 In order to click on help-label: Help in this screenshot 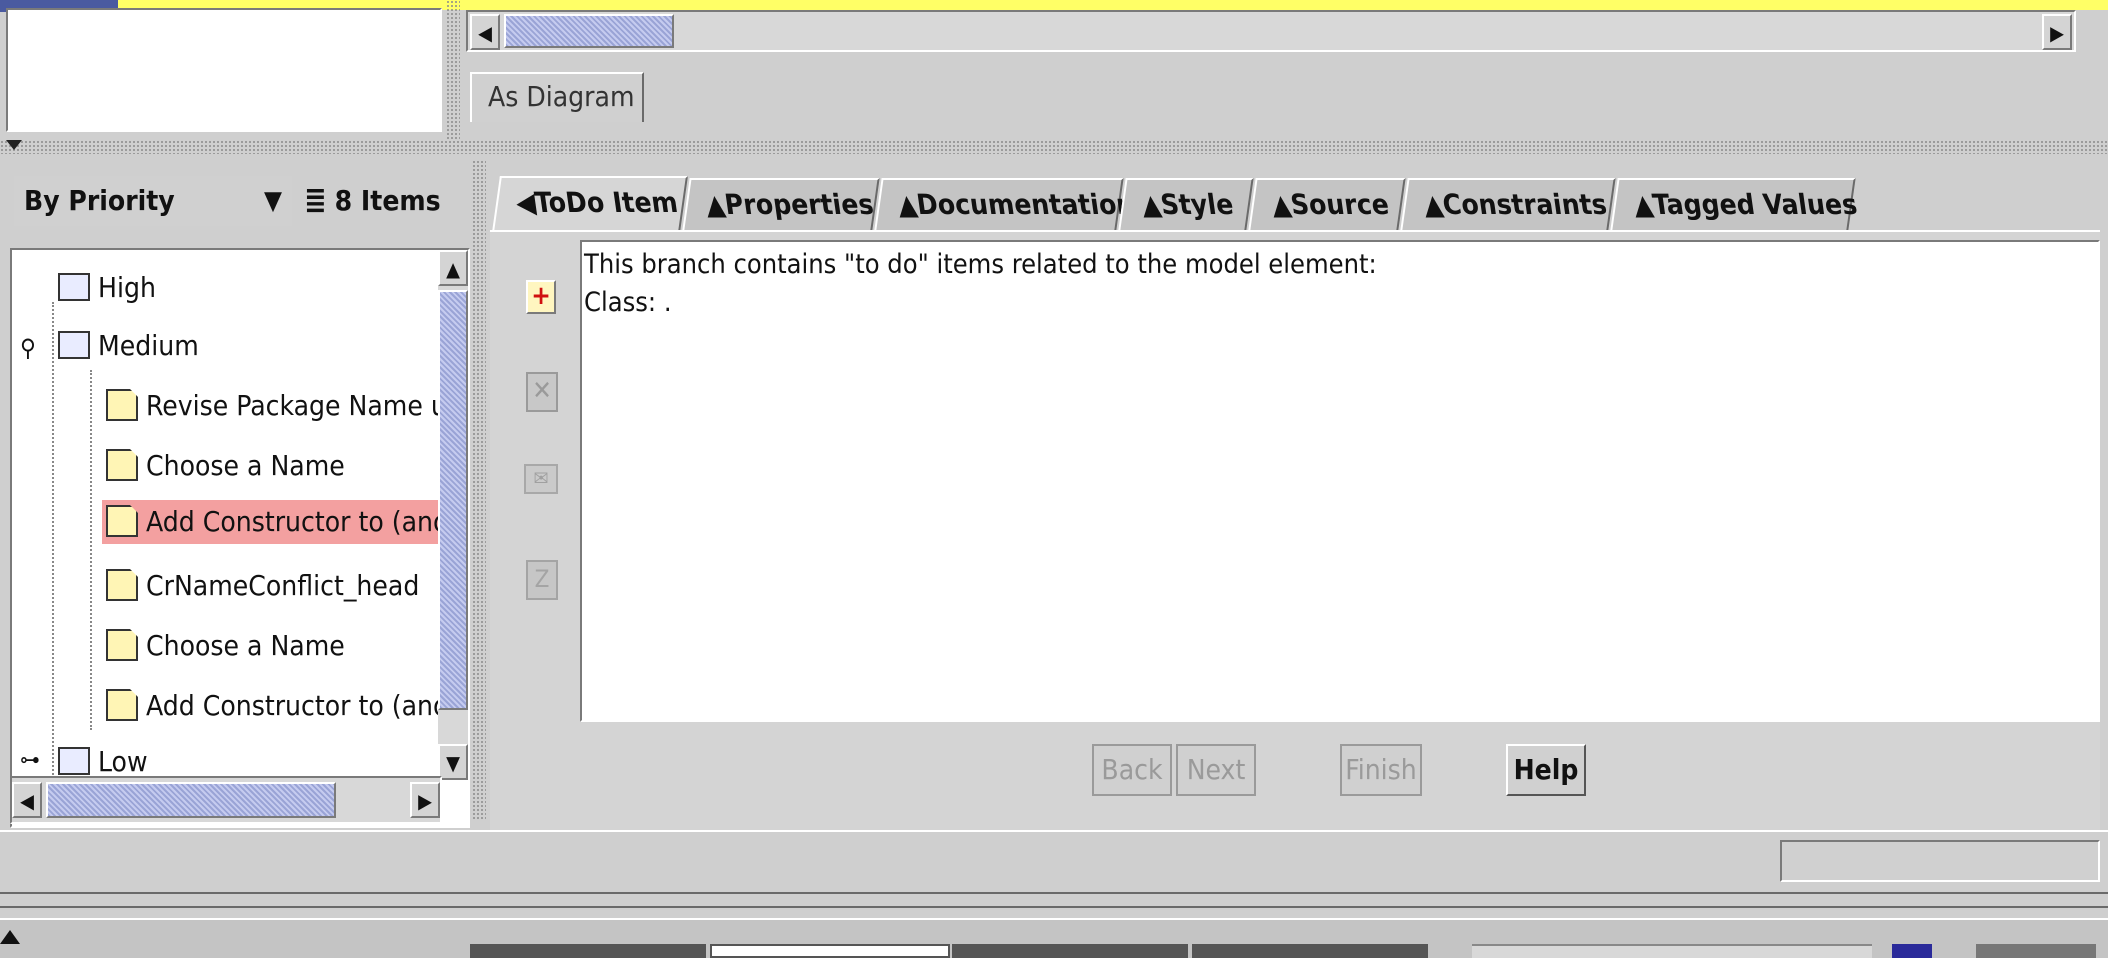, I will do `click(1546, 769)`.